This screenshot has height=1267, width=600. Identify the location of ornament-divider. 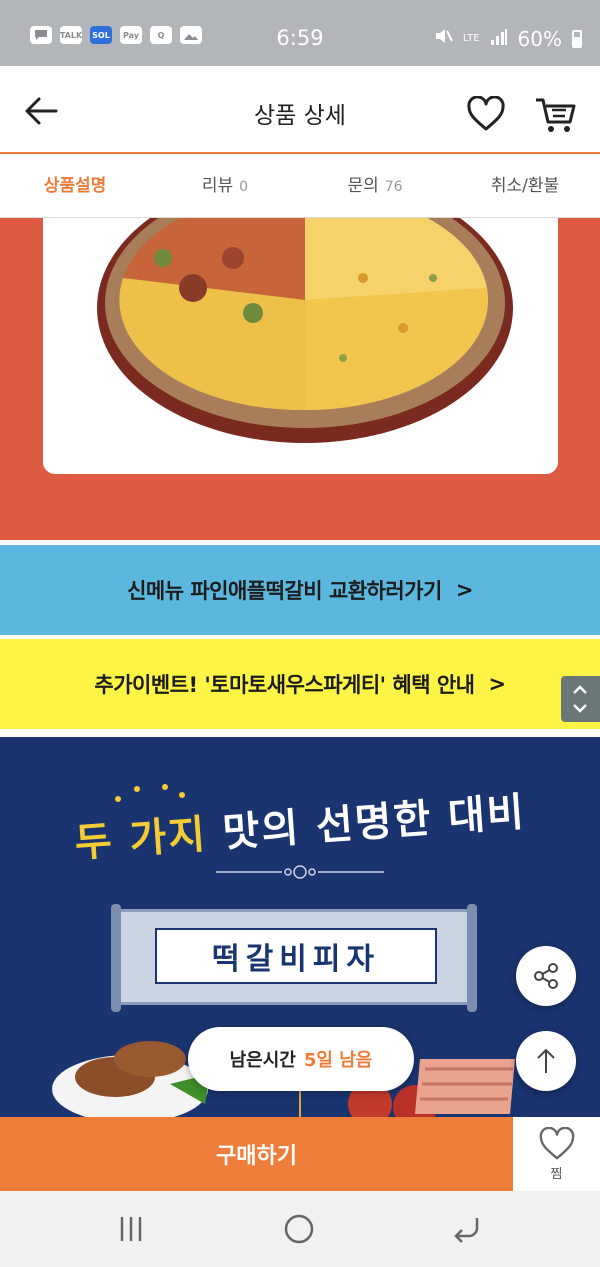
(300, 872).